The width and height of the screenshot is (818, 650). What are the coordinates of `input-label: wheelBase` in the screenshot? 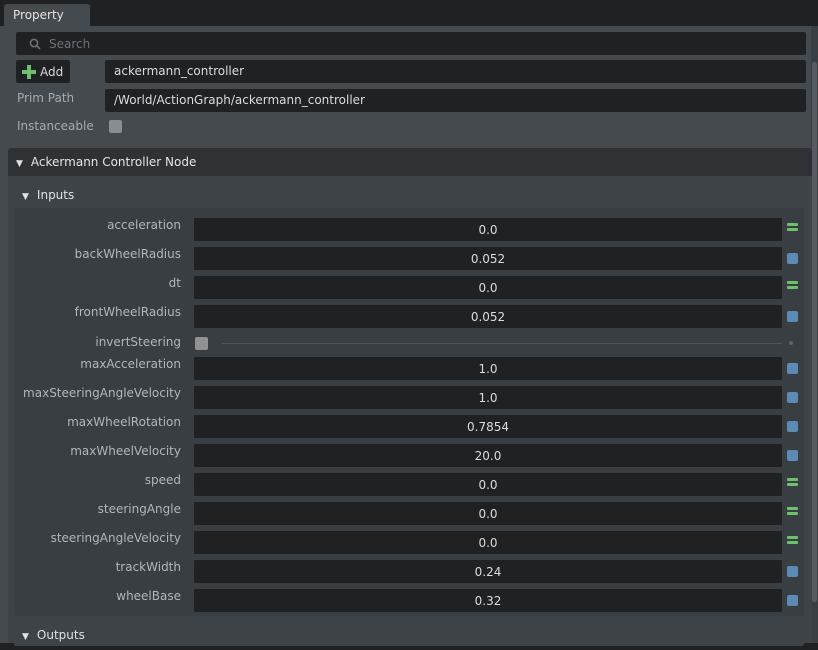 It's located at (148, 596).